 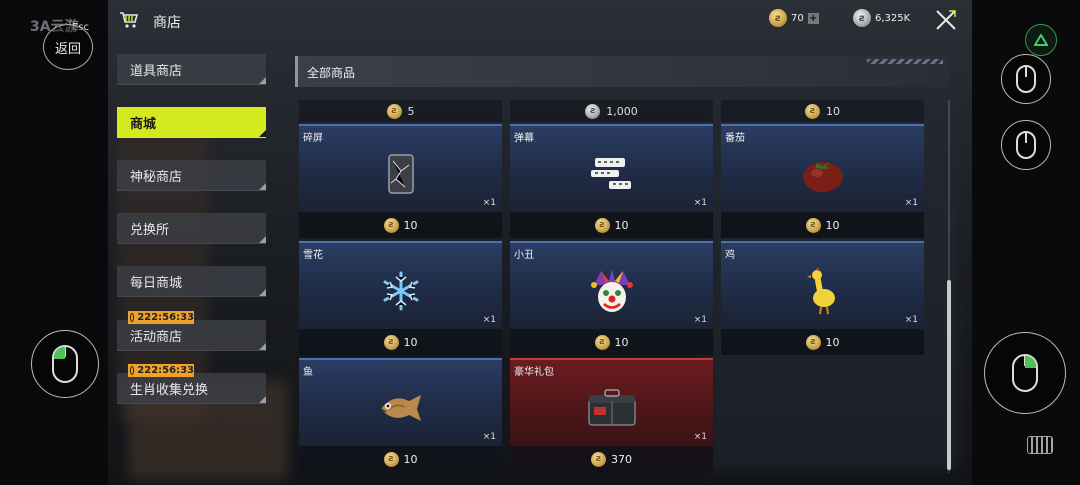 What do you see at coordinates (401, 408) in the screenshot?
I see `fish-icon` at bounding box center [401, 408].